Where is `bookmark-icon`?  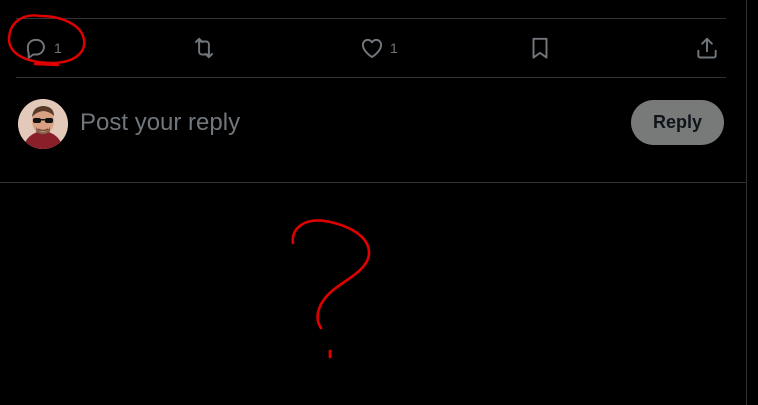 bookmark-icon is located at coordinates (540, 48).